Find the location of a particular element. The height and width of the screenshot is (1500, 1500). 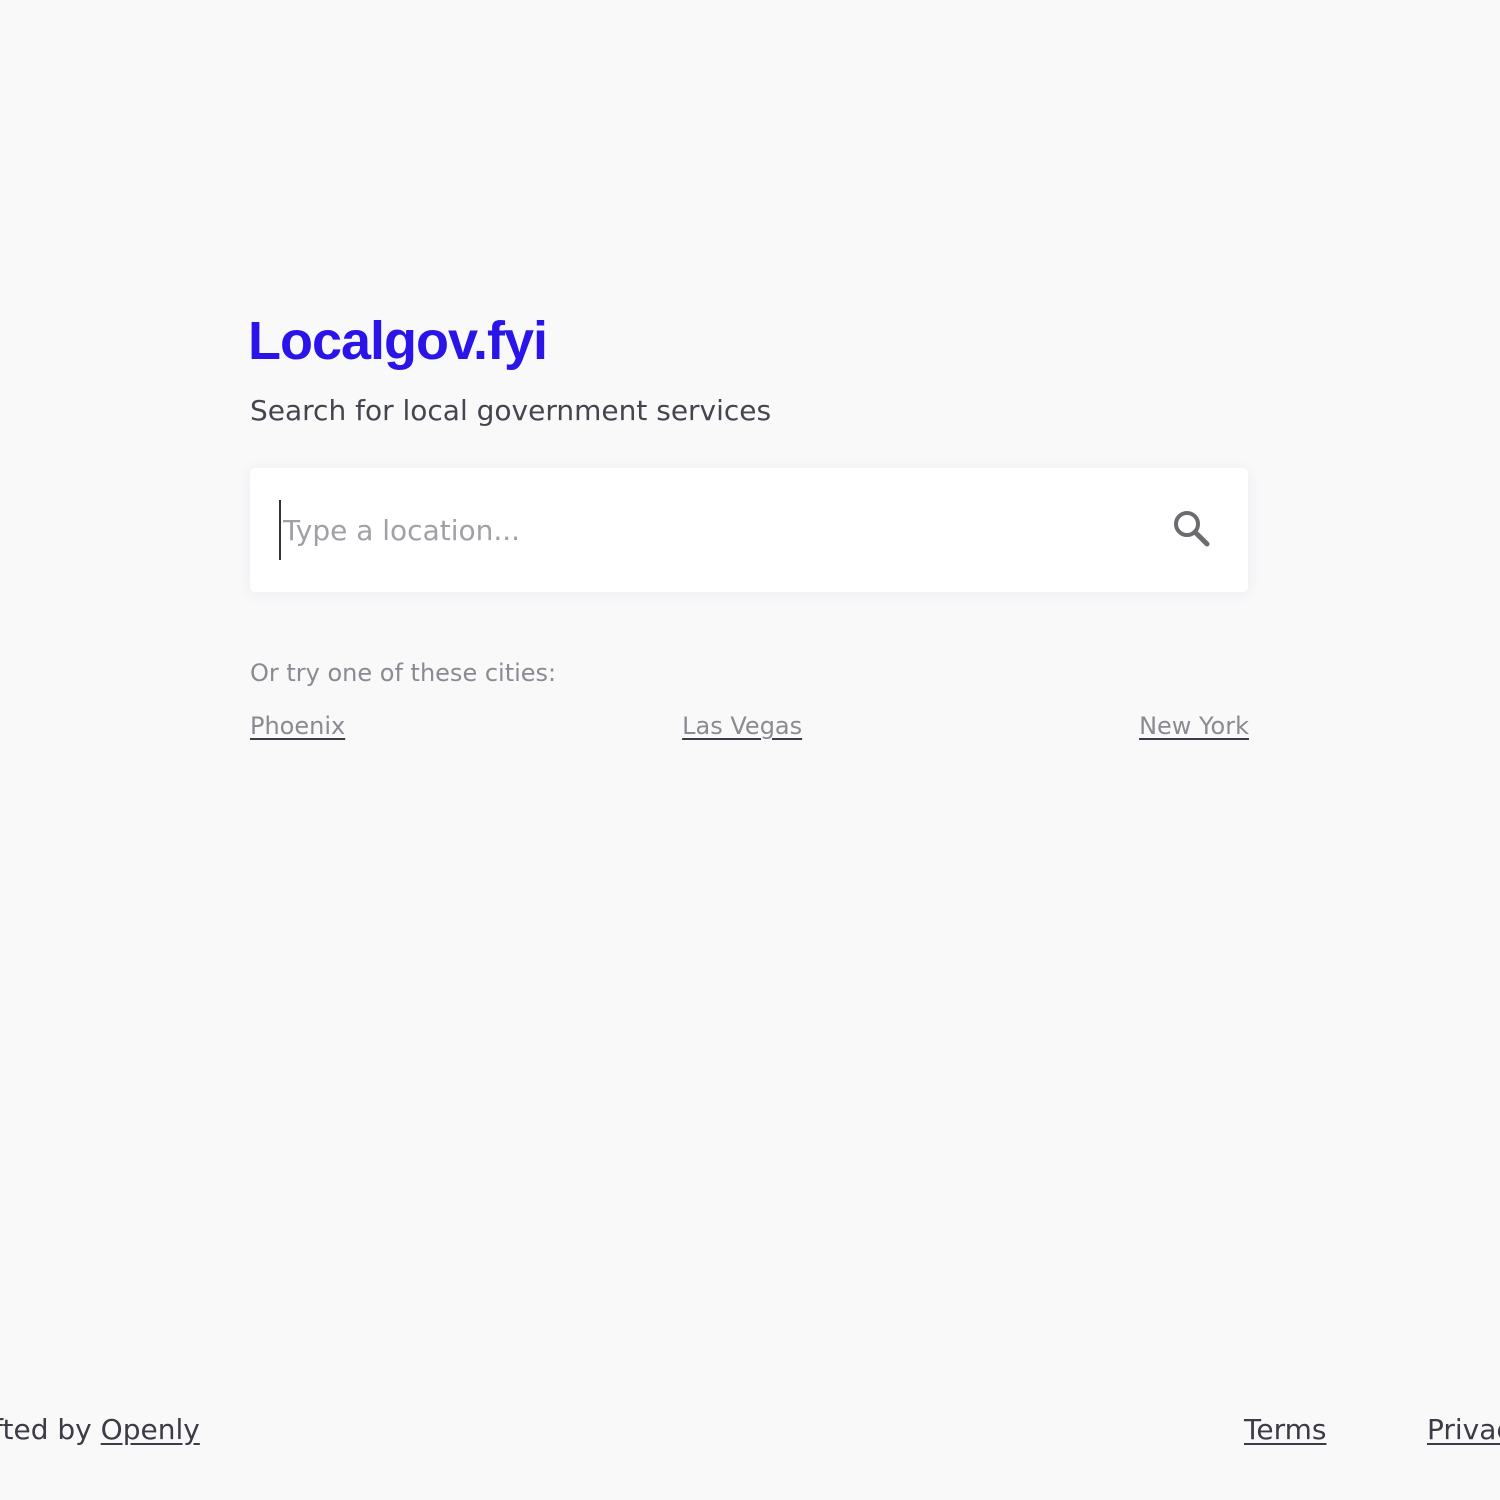

city-suggestions: Phoenix Las Vegas New York is located at coordinates (749, 726).